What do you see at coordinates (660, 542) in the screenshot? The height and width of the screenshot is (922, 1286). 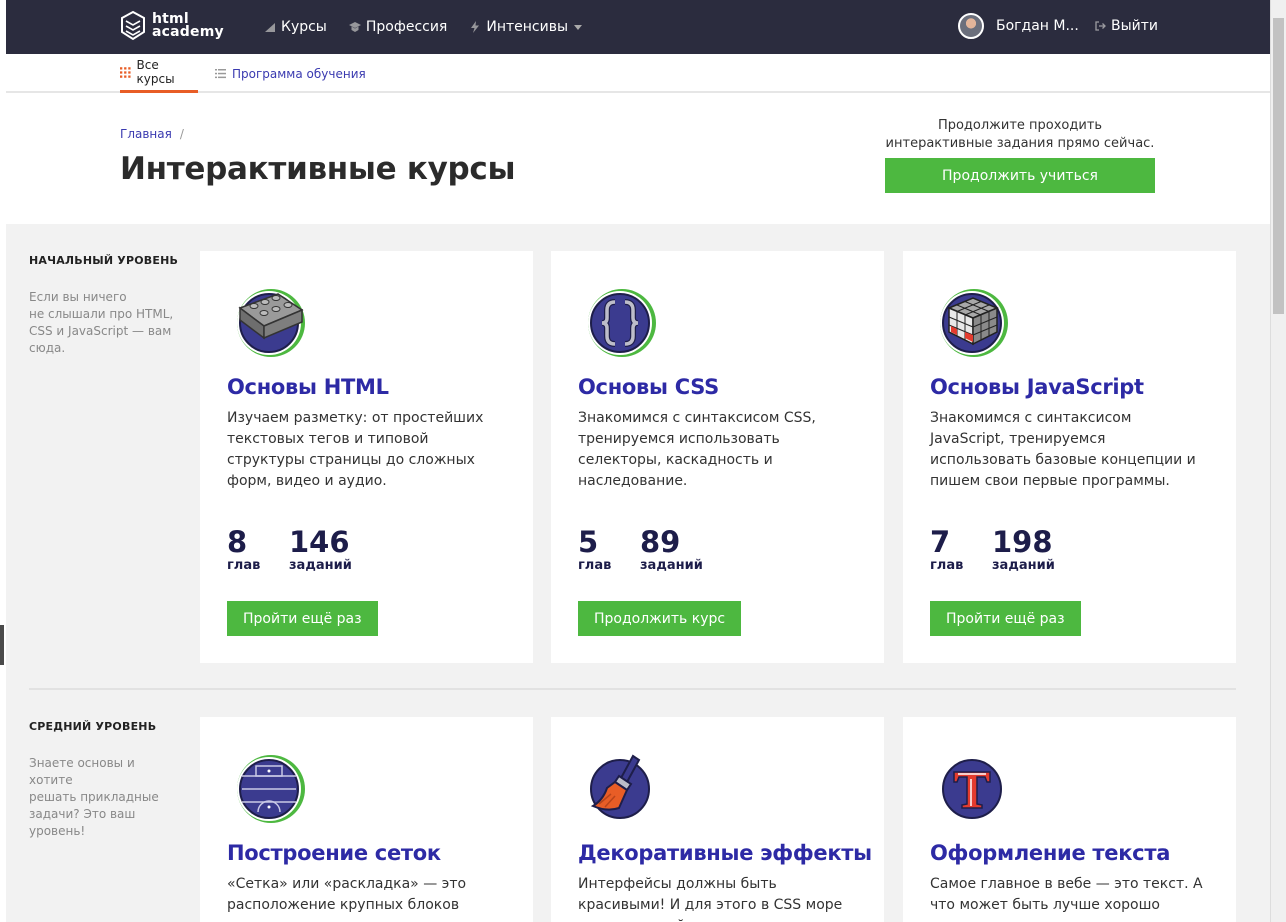 I see `tasks-count: 89` at bounding box center [660, 542].